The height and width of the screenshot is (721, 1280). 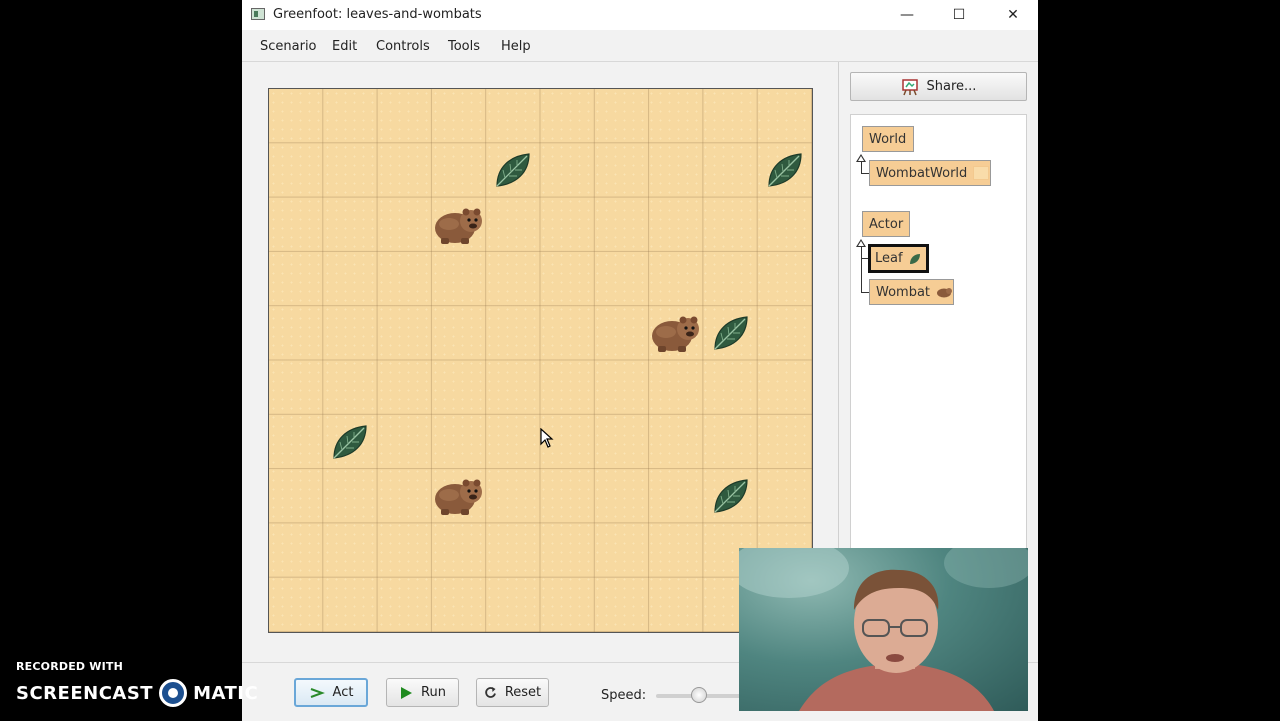 What do you see at coordinates (70, 666) in the screenshot?
I see `watermark-recorded-with: RECORDED WITH` at bounding box center [70, 666].